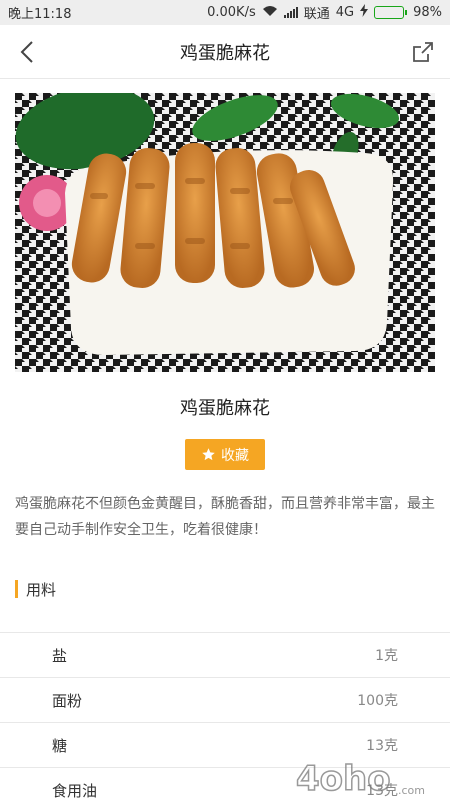 This screenshot has width=450, height=812. What do you see at coordinates (41, 589) in the screenshot?
I see `ingredients-label: 用料` at bounding box center [41, 589].